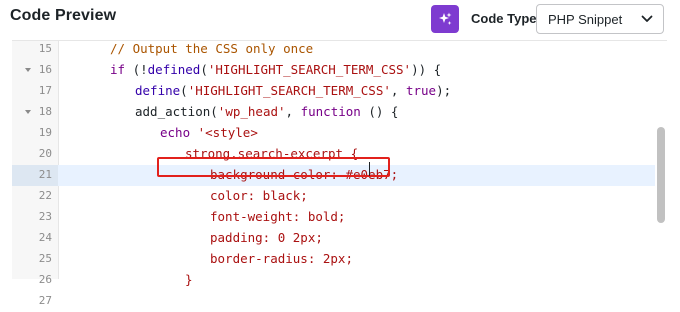 The width and height of the screenshot is (680, 312). Describe the element at coordinates (35, 133) in the screenshot. I see `gutter-cell: 19` at that location.